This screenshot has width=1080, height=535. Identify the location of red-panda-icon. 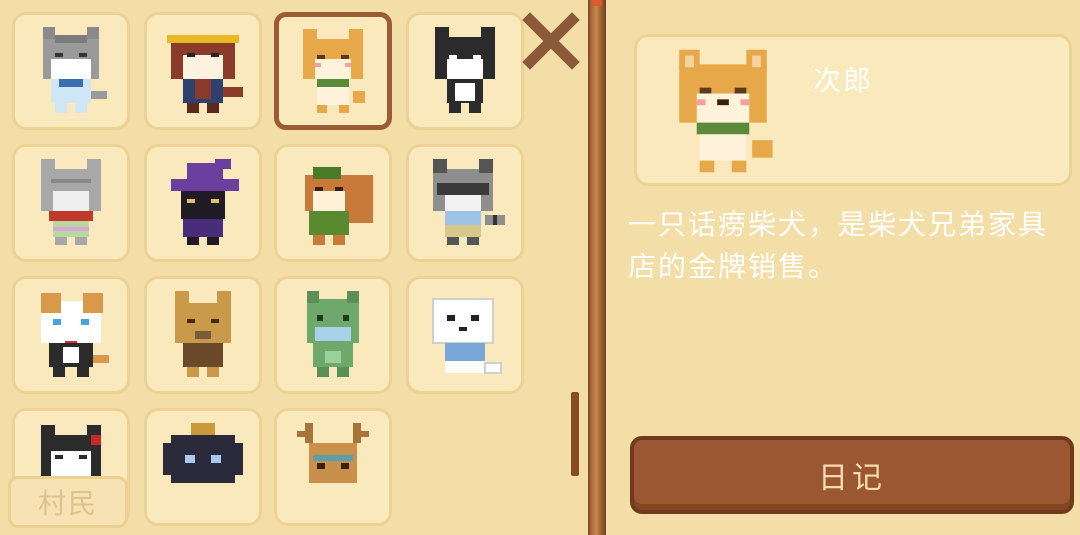
(205, 74).